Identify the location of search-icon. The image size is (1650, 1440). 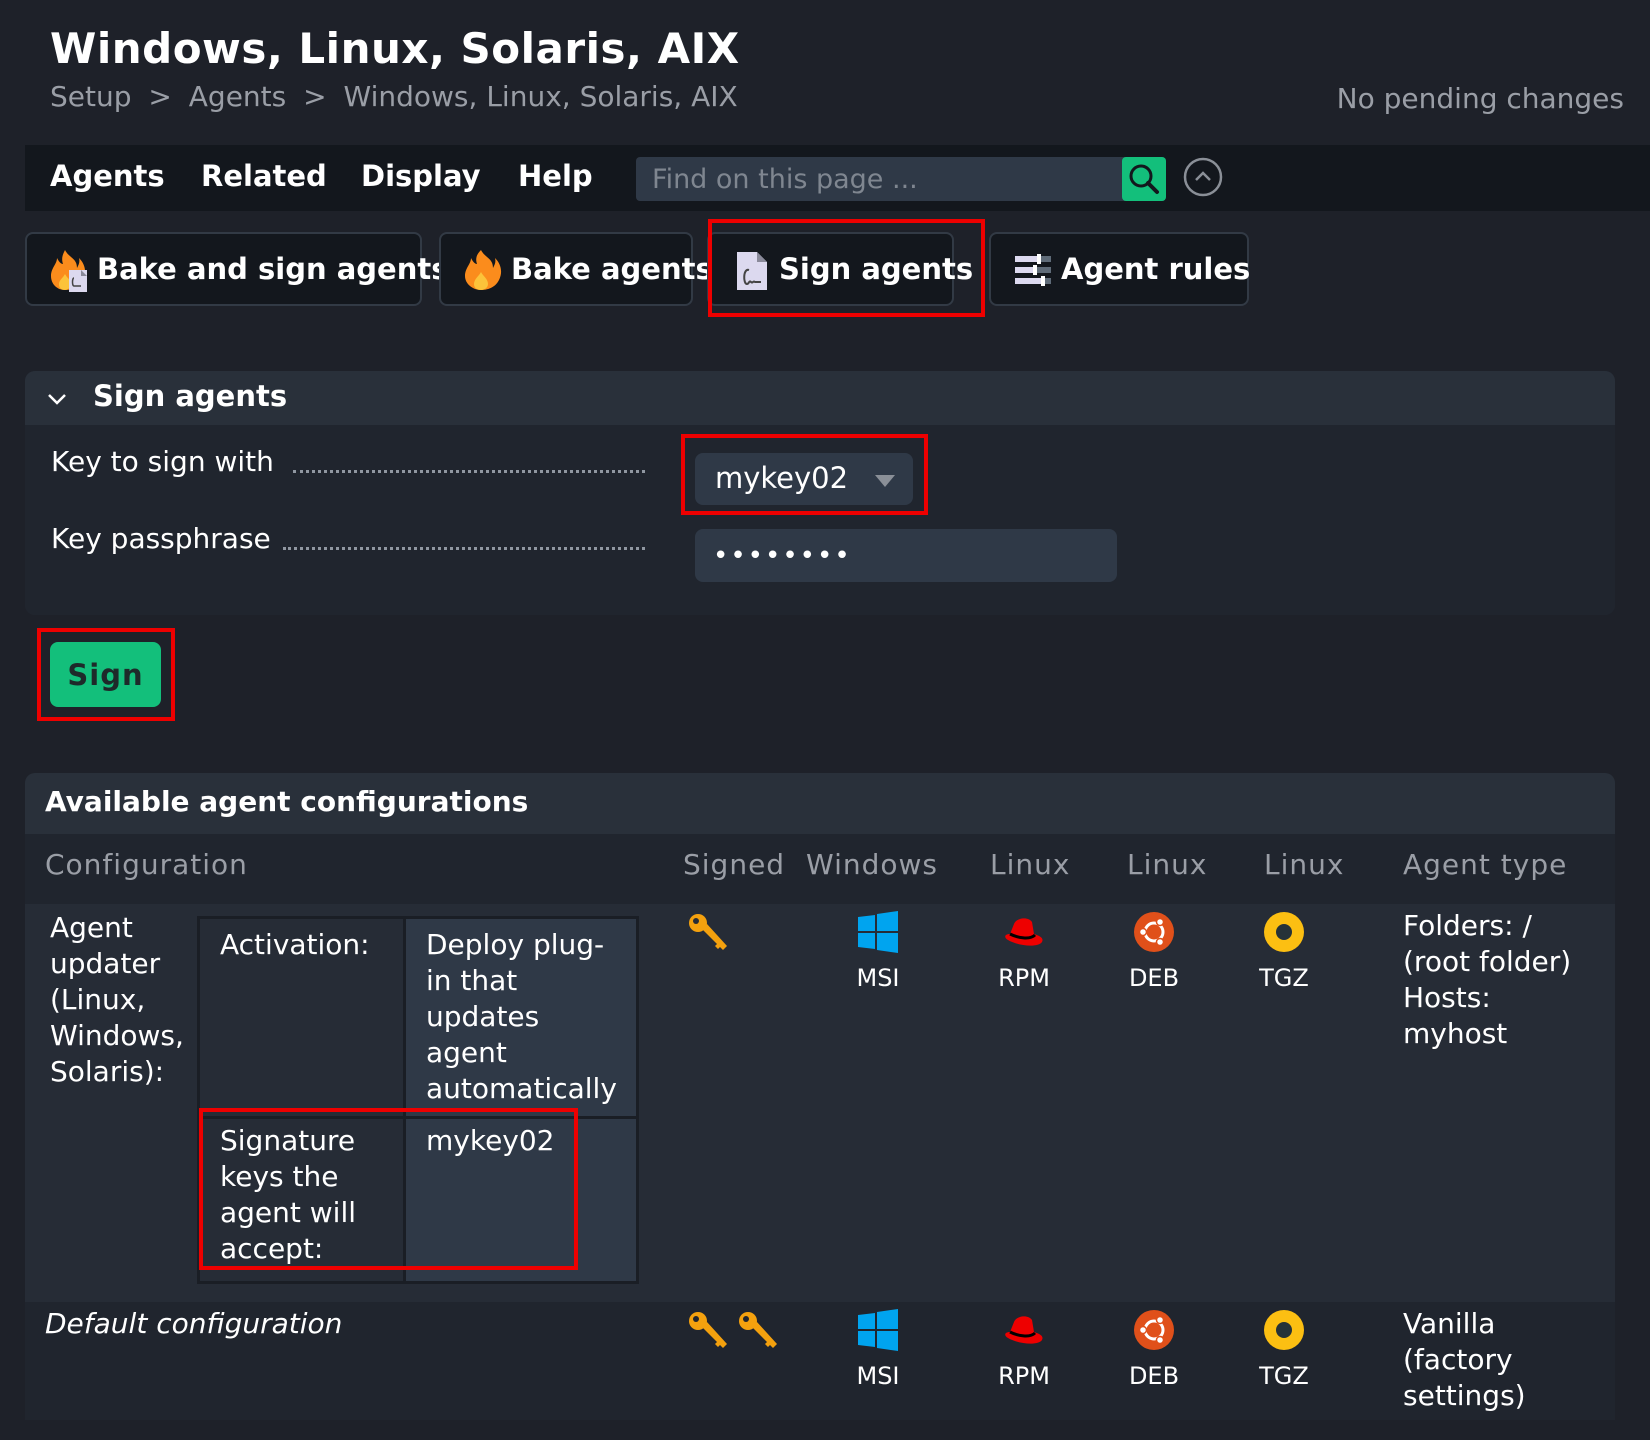
(1144, 179).